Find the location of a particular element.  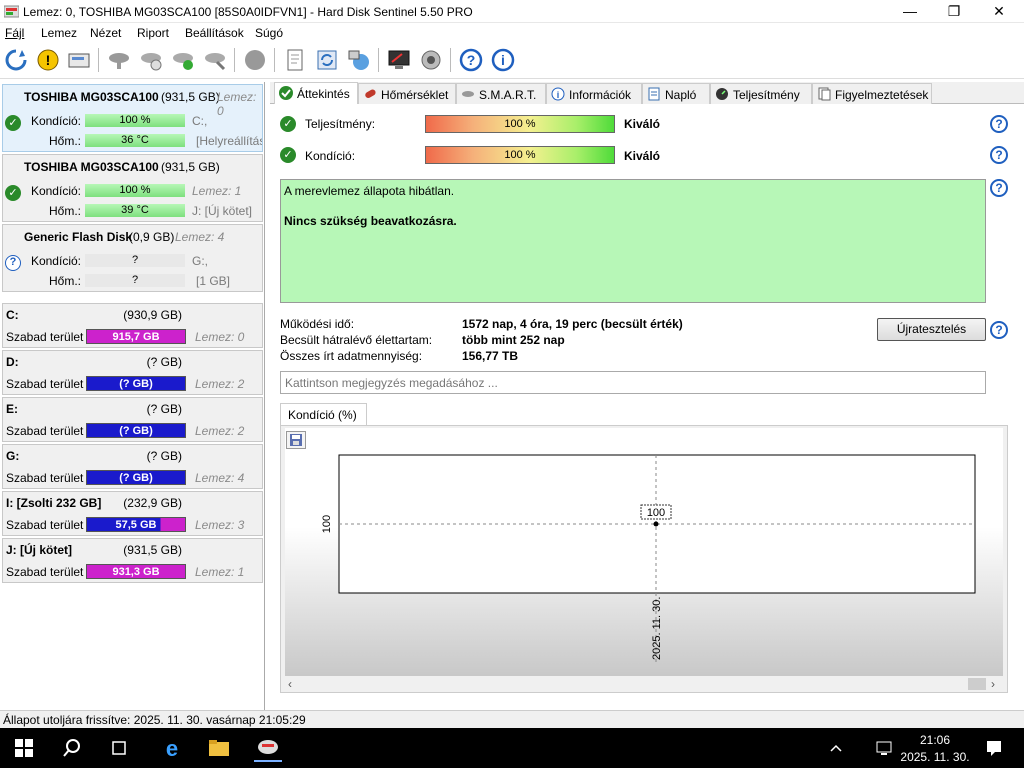

tab-alerts: Figyelmeztetések is located at coordinates (872, 93).